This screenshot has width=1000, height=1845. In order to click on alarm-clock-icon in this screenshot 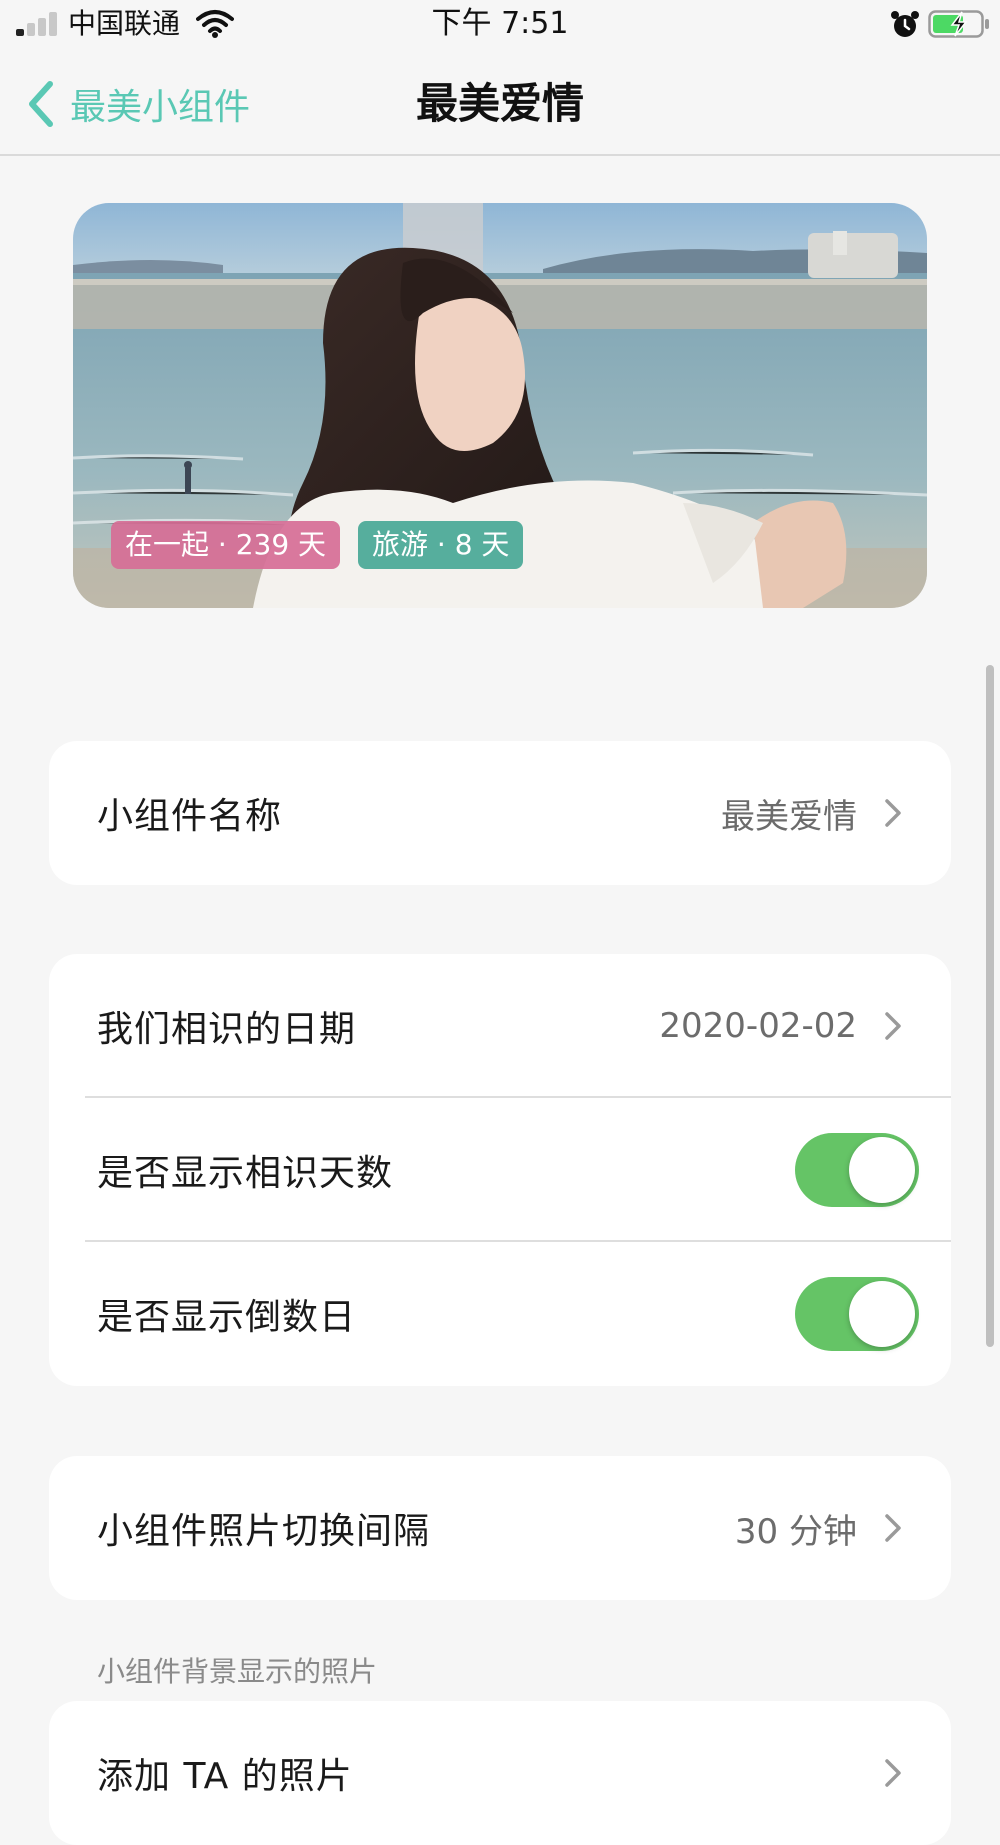, I will do `click(905, 24)`.